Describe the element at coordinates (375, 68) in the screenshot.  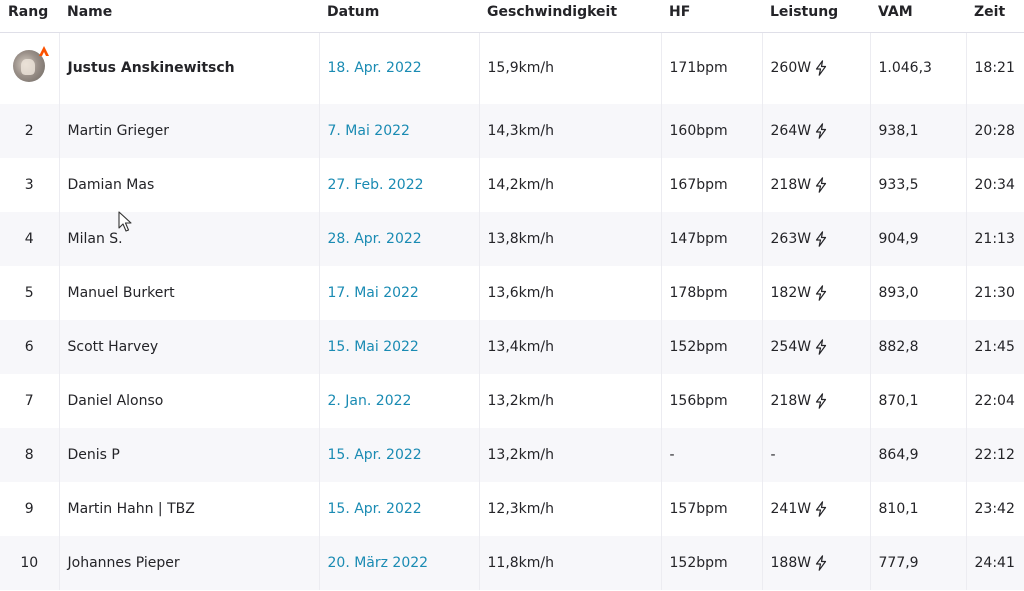
I see `activity-date-link: 18. Apr. 2022` at that location.